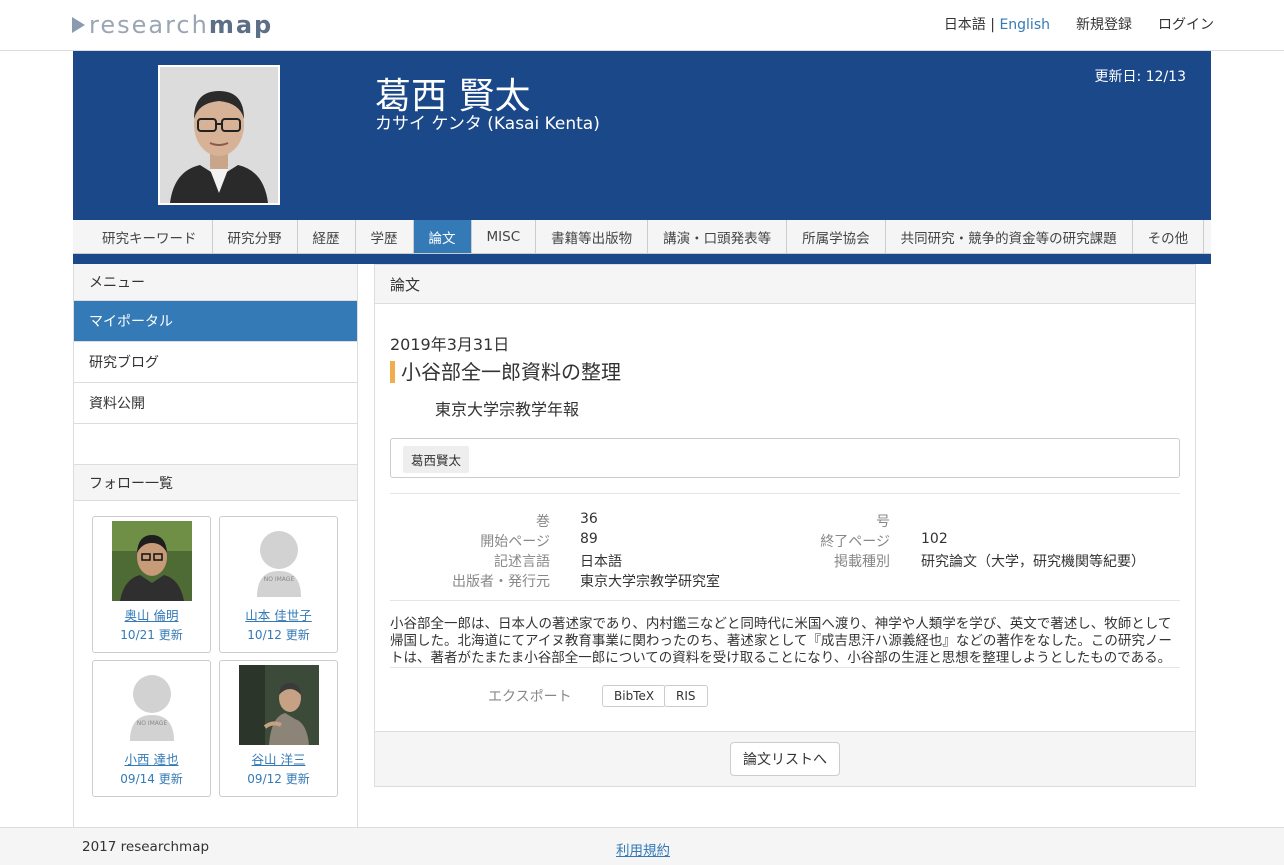 The height and width of the screenshot is (865, 1284). What do you see at coordinates (1140, 77) in the screenshot?
I see `profile-updated-date: 更新日: 12/13` at bounding box center [1140, 77].